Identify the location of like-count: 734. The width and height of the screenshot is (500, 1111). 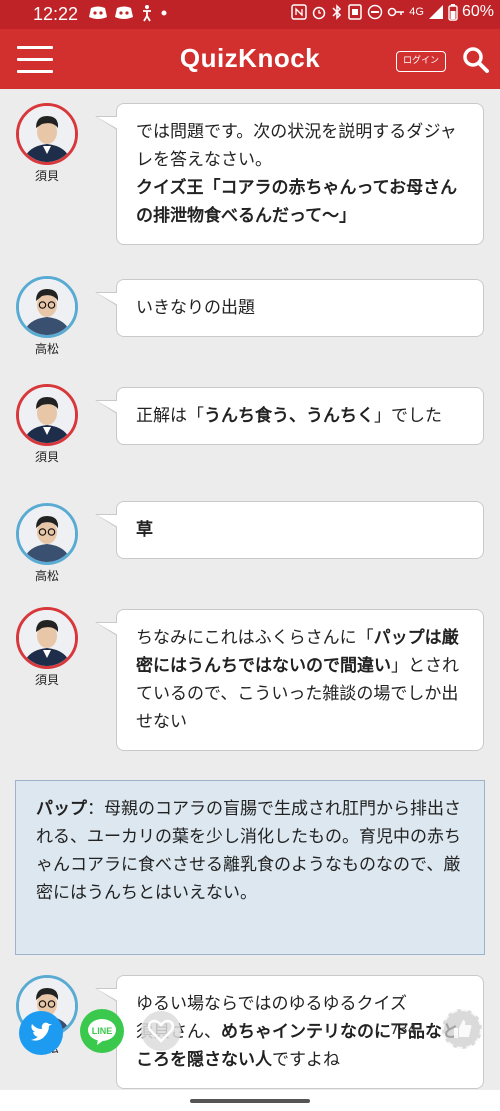
(403, 1030).